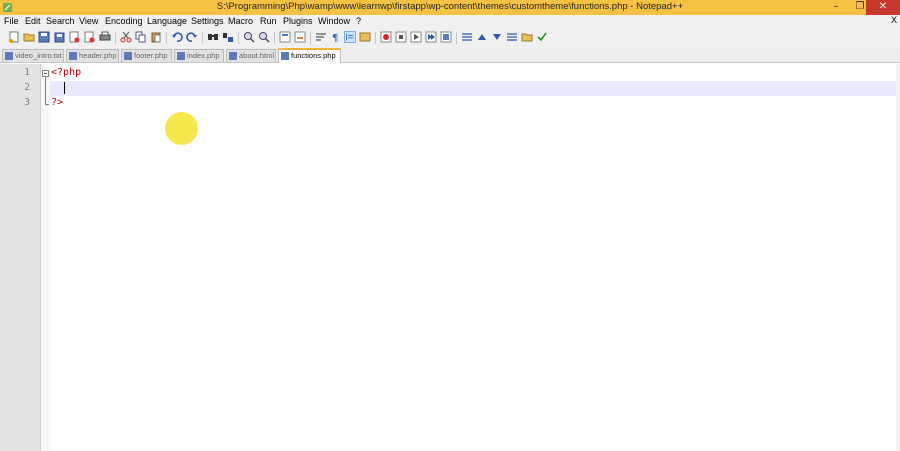  Describe the element at coordinates (836, 7) in the screenshot. I see `minimize-button: –` at that location.